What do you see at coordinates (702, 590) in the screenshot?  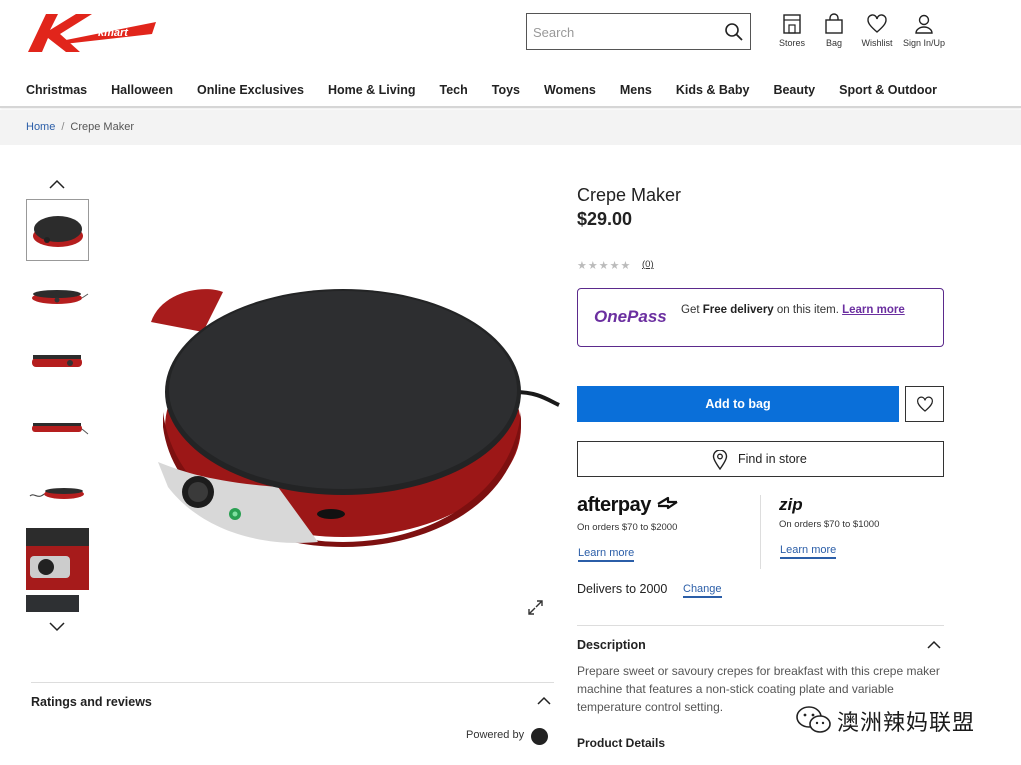 I see `change-postcode-link: Change` at bounding box center [702, 590].